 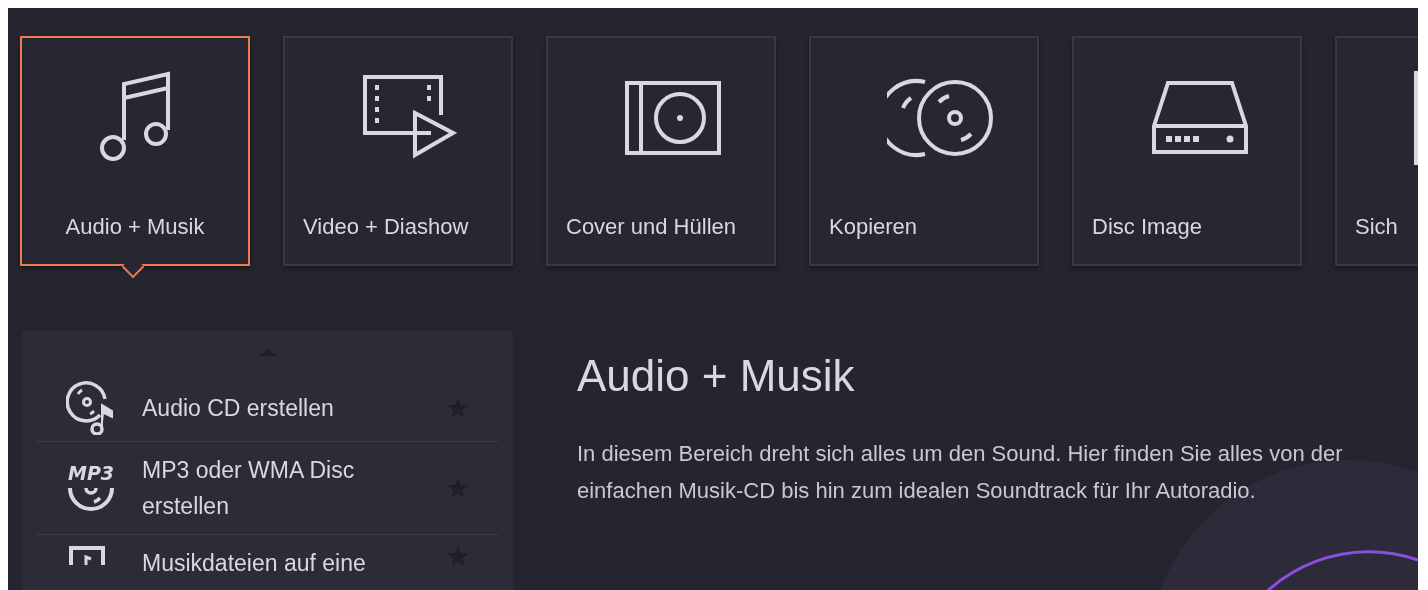 What do you see at coordinates (294, 563) in the screenshot?
I see `task-link: Musikdateien auf eine` at bounding box center [294, 563].